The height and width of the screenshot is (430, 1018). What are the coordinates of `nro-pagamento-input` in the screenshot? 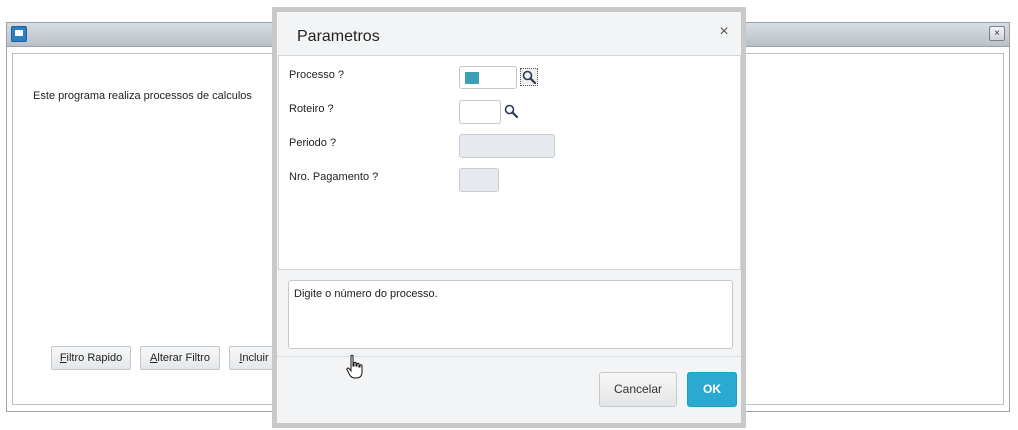 It's located at (479, 180).